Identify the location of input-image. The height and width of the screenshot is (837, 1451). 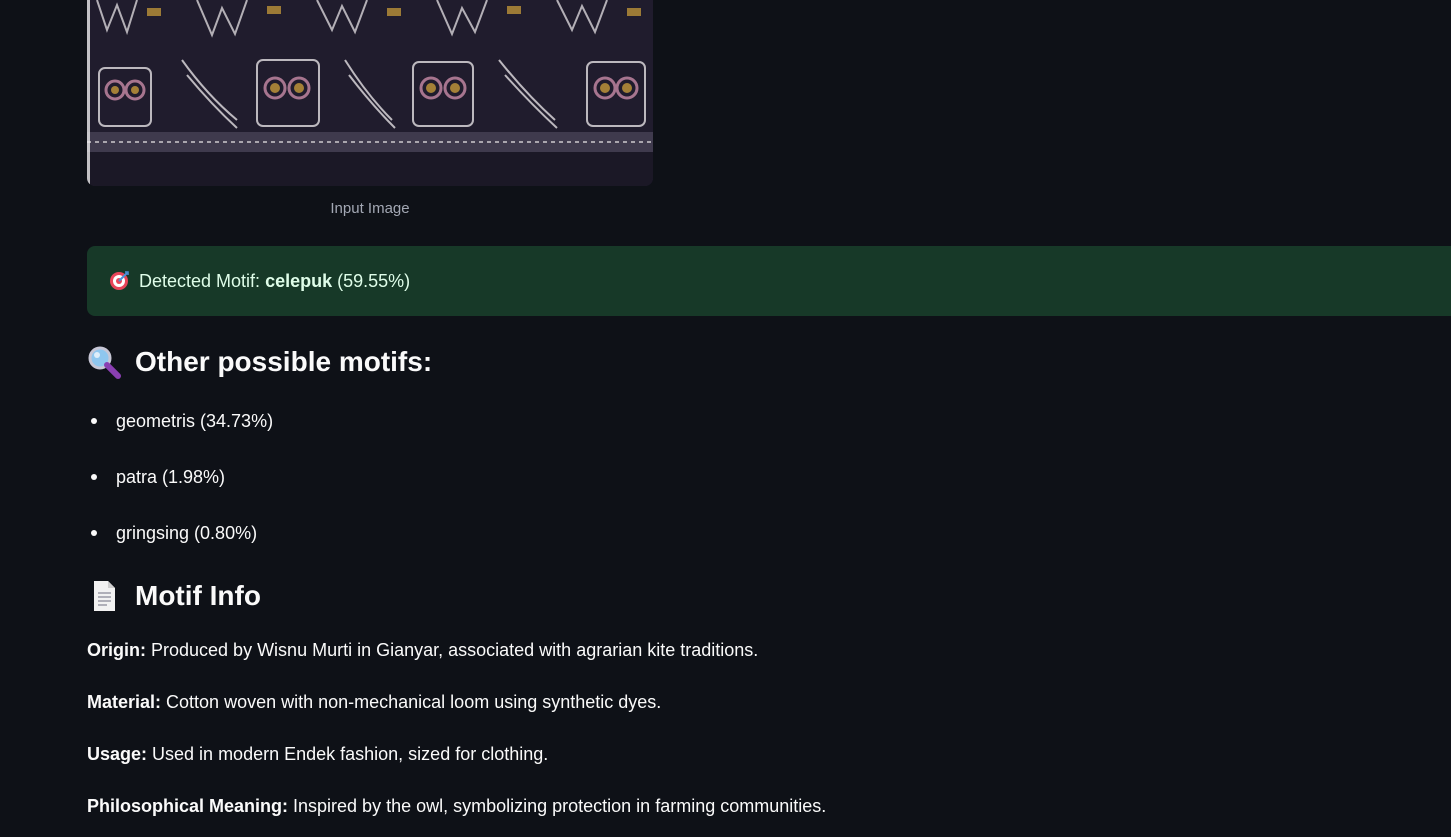
(370, 93).